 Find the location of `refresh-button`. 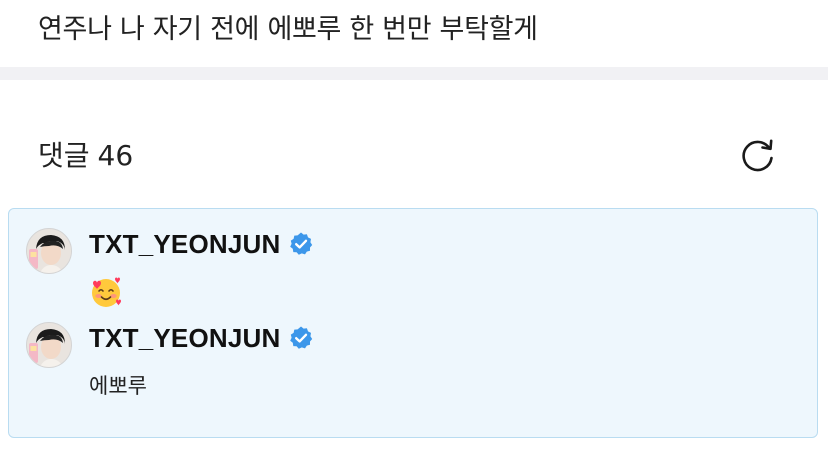

refresh-button is located at coordinates (758, 156).